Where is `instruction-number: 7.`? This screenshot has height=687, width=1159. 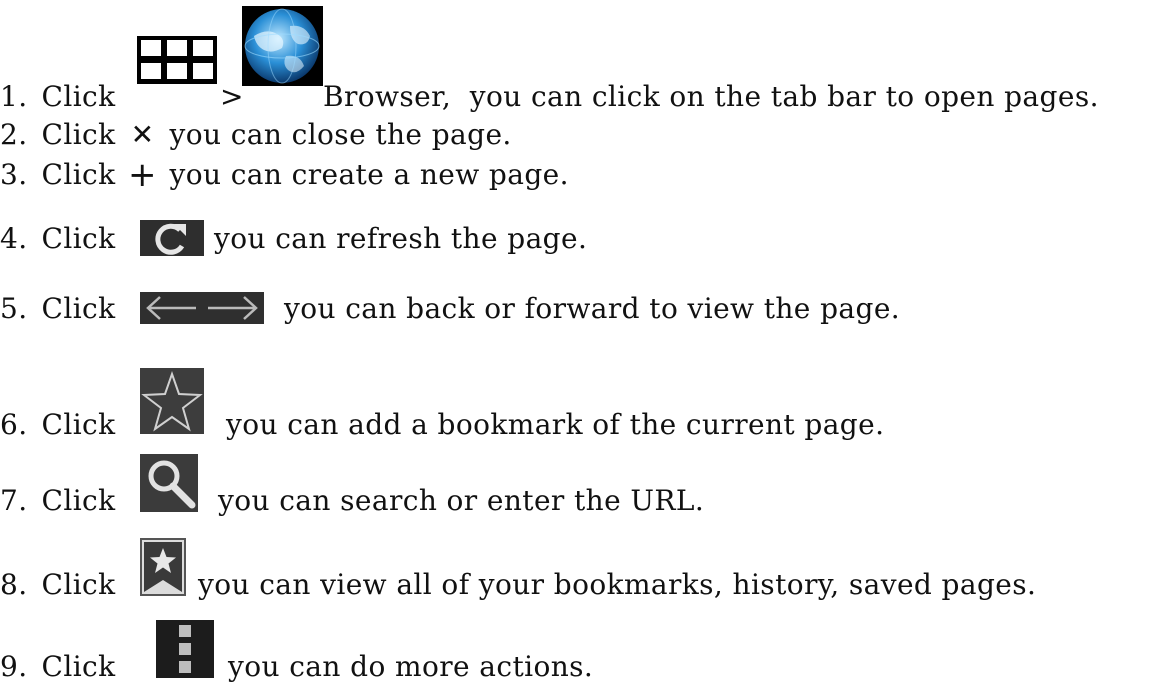 instruction-number: 7. is located at coordinates (14, 500).